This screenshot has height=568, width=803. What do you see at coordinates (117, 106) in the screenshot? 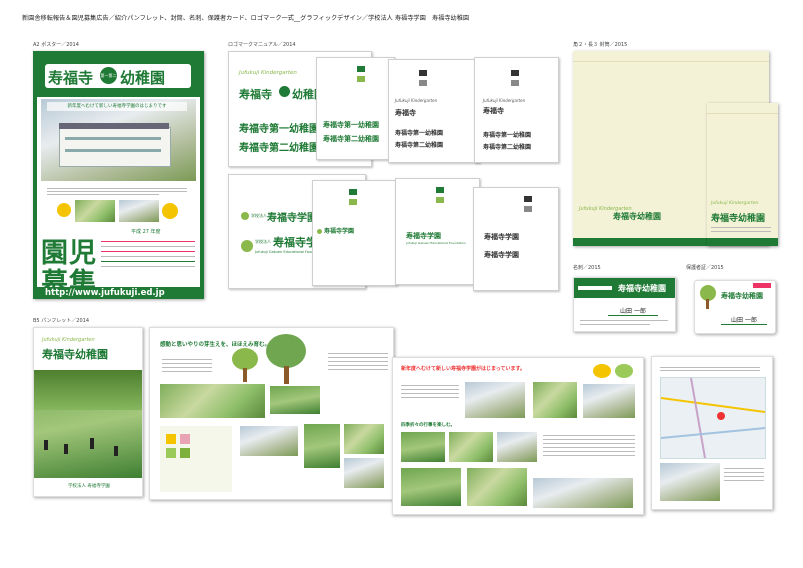
I see `poster-banner: 新年度へむけて新しい寿福寺学園のはじまりです` at bounding box center [117, 106].